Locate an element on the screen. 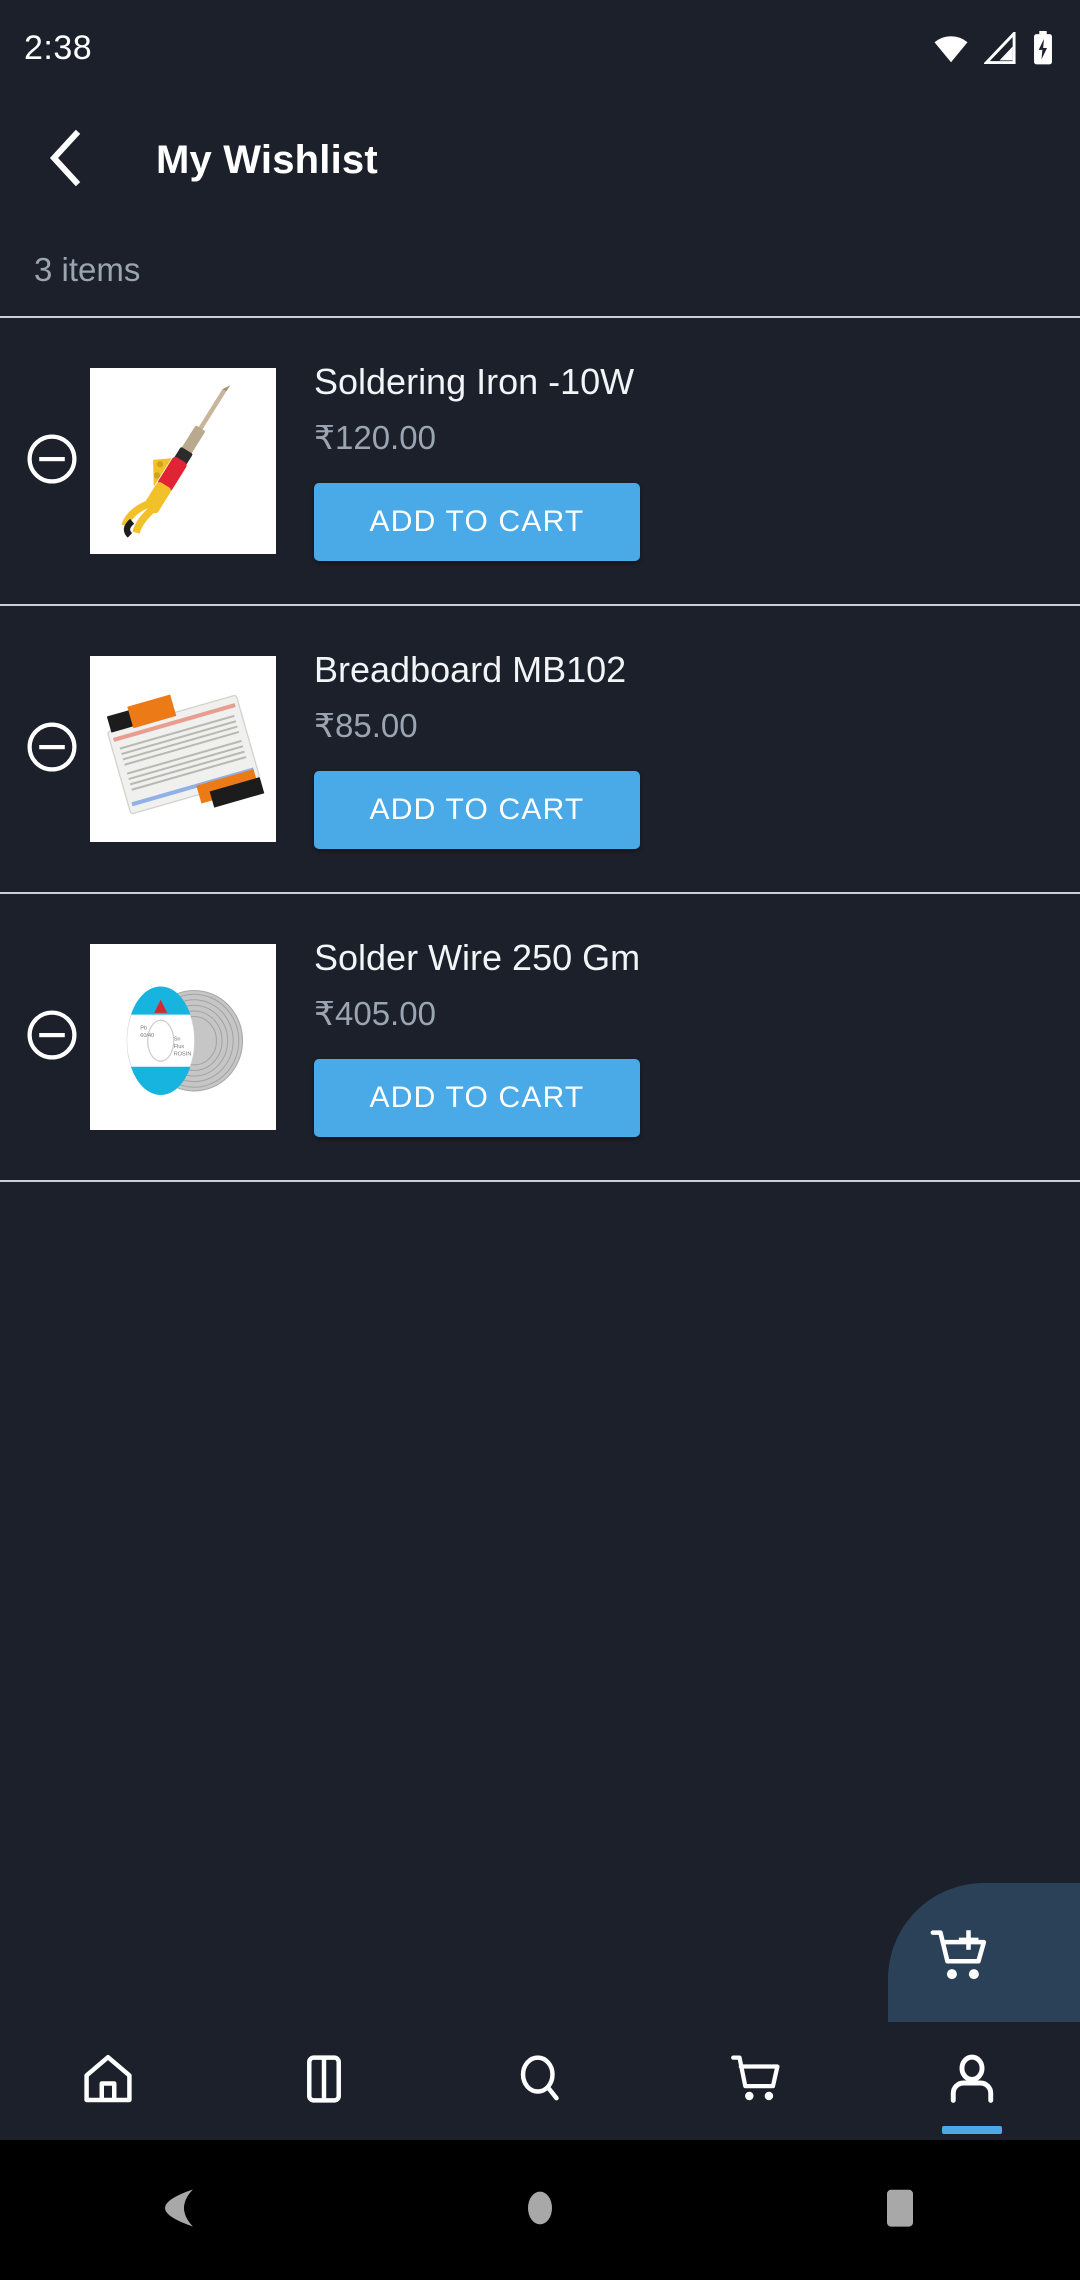 This screenshot has height=2280, width=1080. product-thumbnail: Pb 60/40 Sn Flux ROSIN is located at coordinates (183, 1037).